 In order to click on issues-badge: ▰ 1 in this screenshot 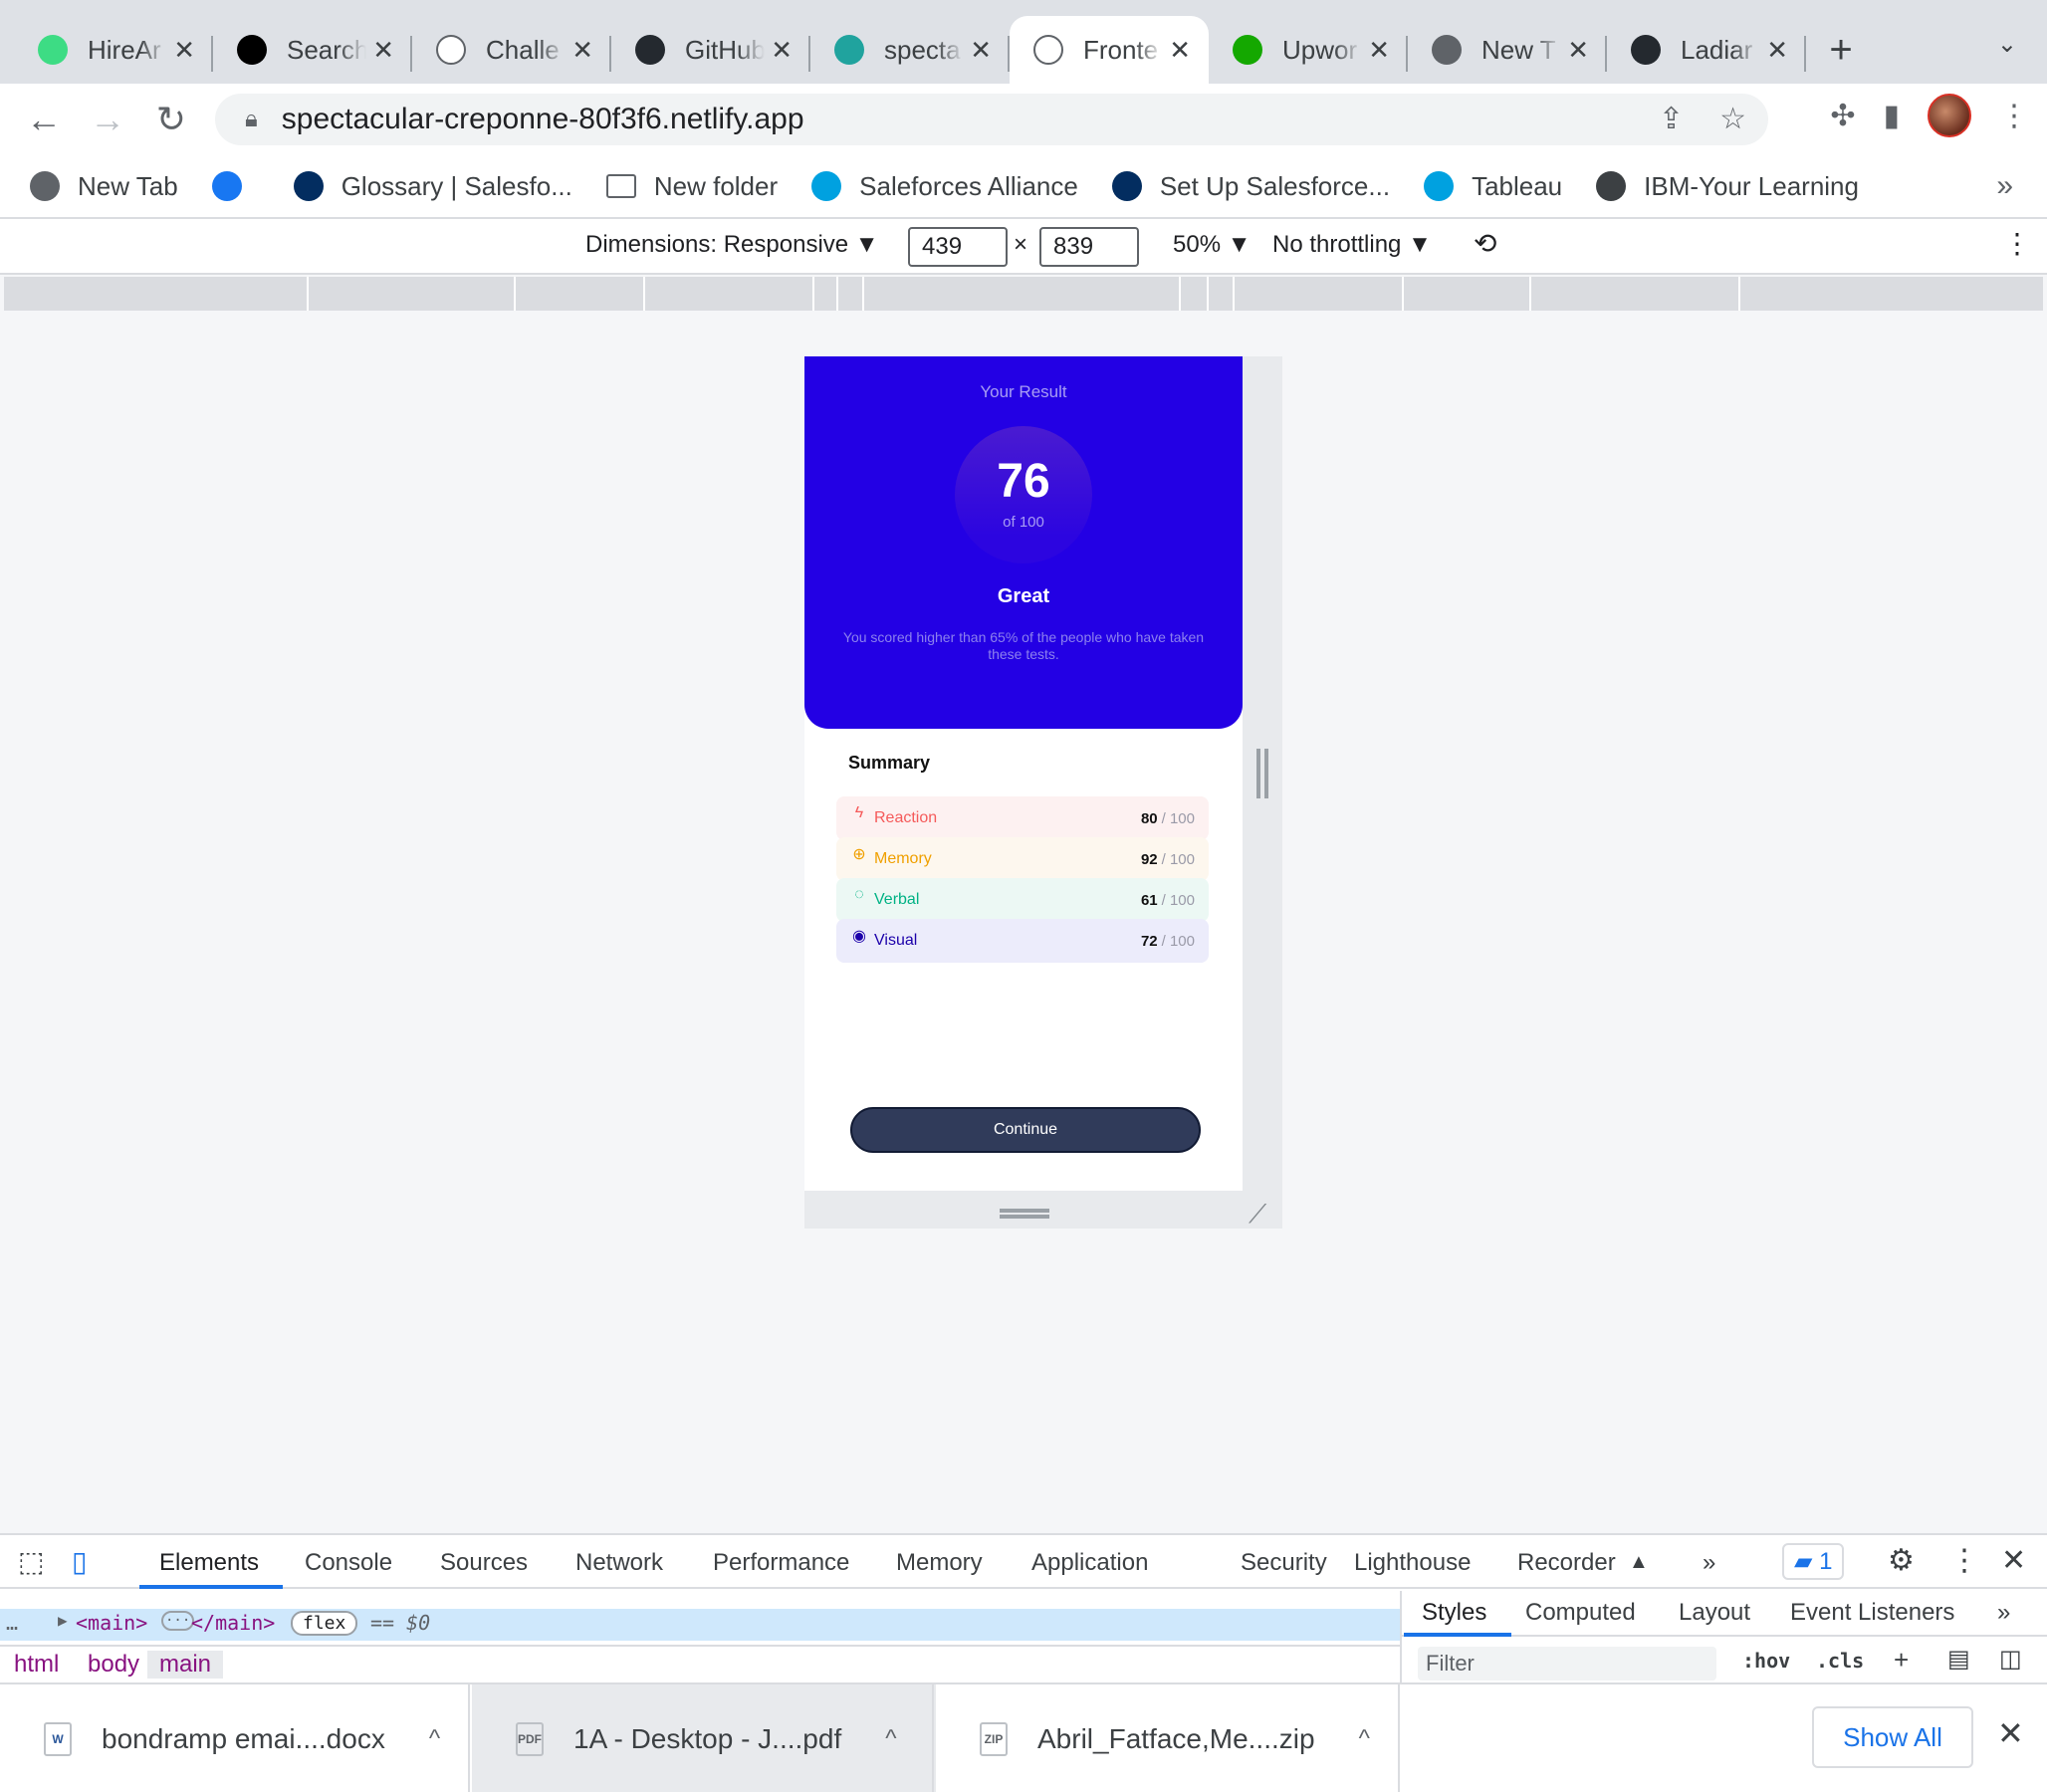, I will do `click(1813, 1562)`.